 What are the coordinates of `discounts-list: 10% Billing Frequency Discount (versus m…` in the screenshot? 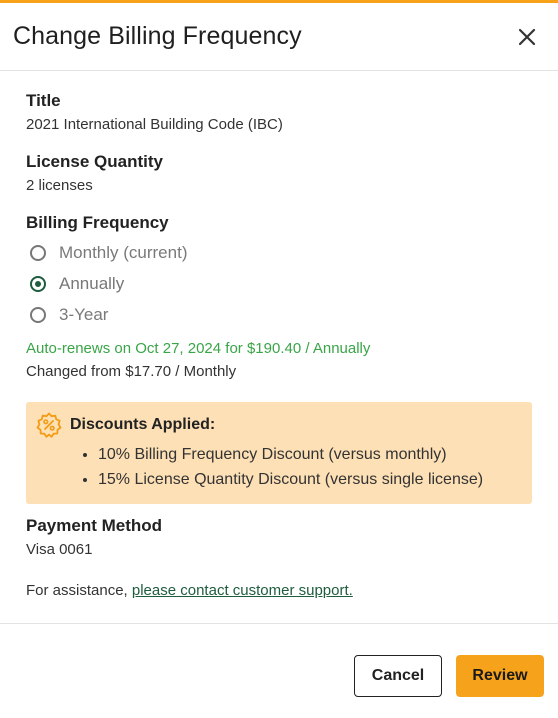 It's located at (277, 467).